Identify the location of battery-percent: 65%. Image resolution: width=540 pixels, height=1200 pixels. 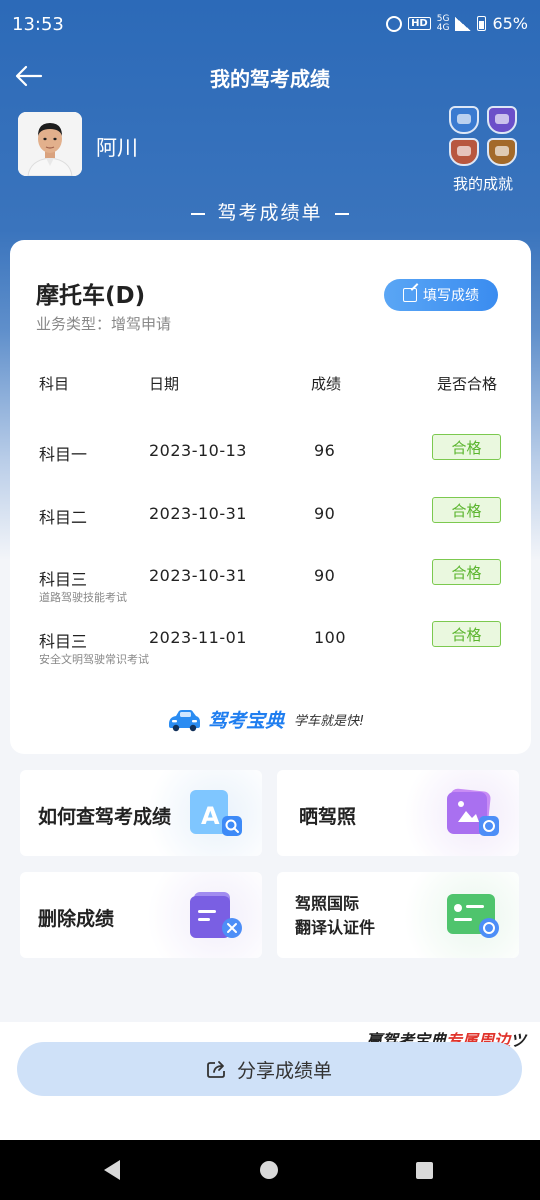
(510, 23).